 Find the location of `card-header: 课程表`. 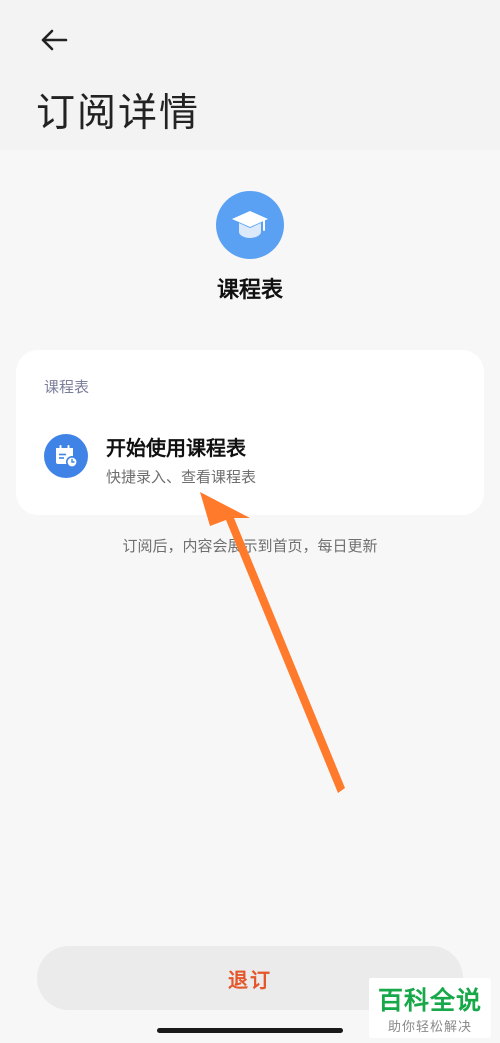

card-header: 课程表 is located at coordinates (67, 387).